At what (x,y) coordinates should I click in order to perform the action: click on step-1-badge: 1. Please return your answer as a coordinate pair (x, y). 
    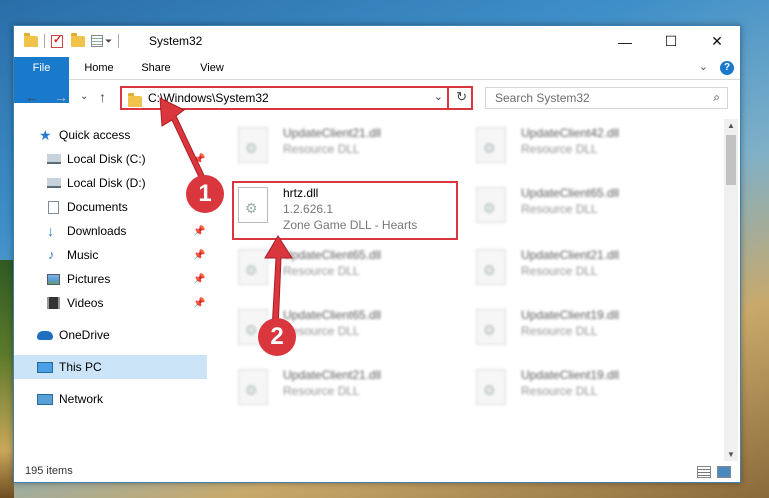
    Looking at the image, I should click on (205, 194).